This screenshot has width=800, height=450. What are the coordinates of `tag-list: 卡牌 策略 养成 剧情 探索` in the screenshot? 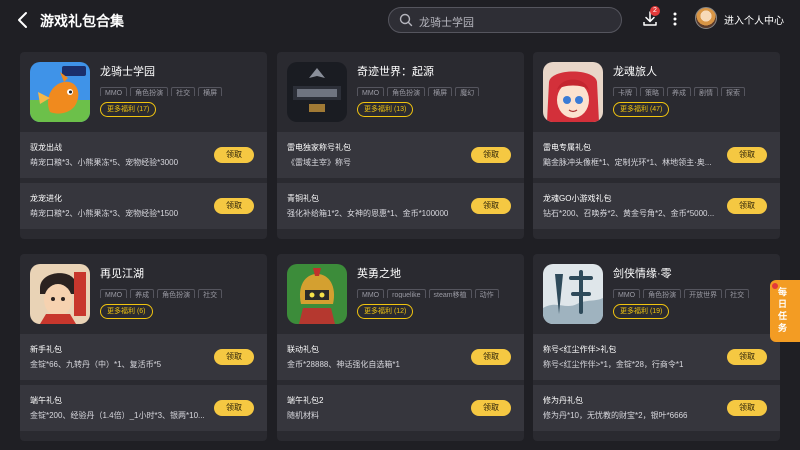 It's located at (694, 89).